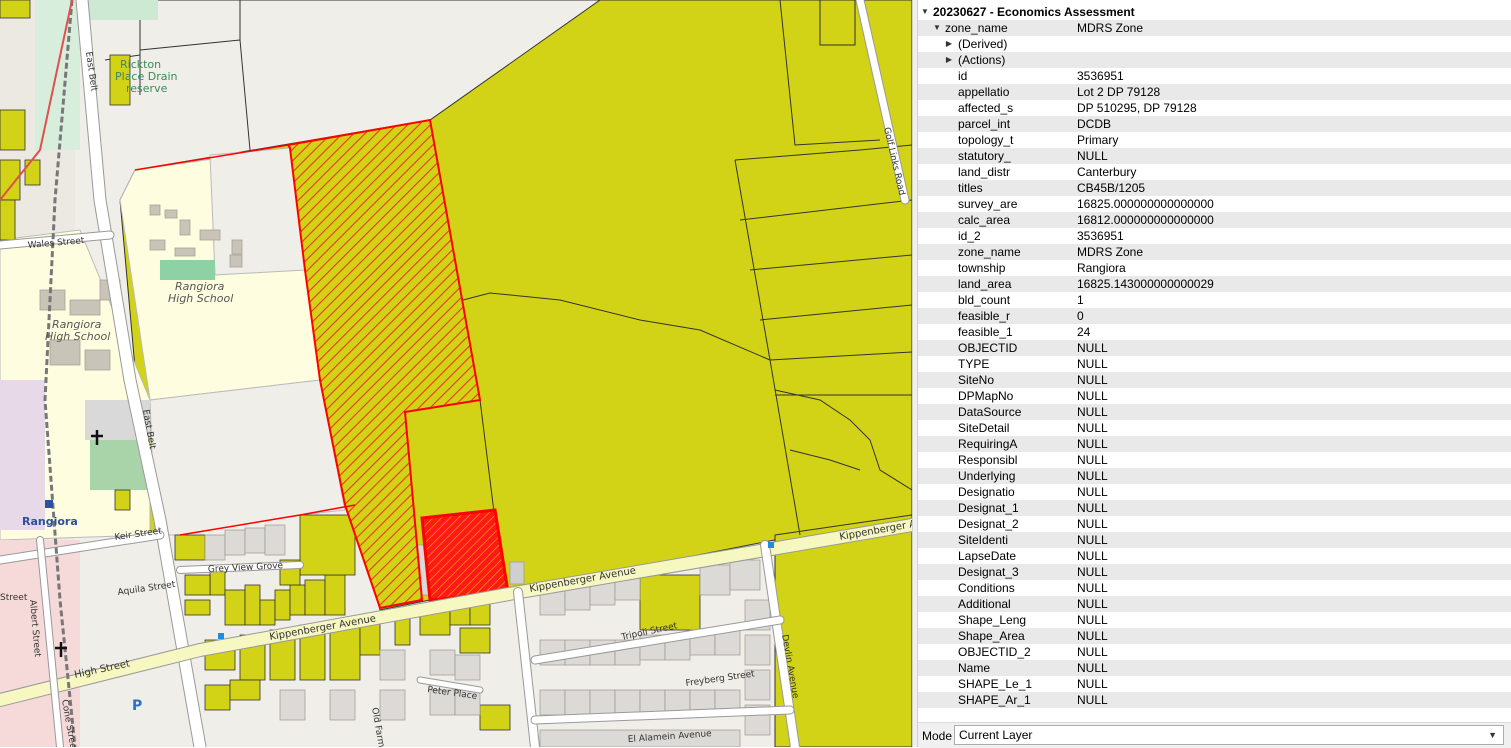 This screenshot has height=748, width=1511. Describe the element at coordinates (986, 140) in the screenshot. I see `attribute-name: topology_t` at that location.